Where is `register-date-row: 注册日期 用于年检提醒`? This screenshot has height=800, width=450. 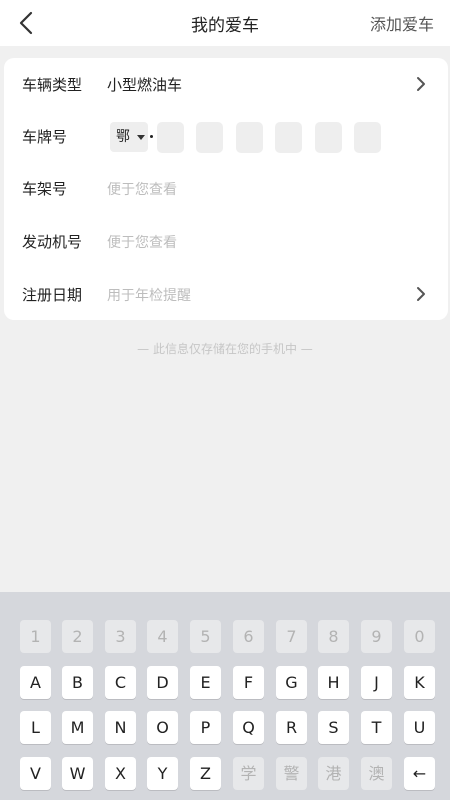 register-date-row: 注册日期 用于年检提醒 is located at coordinates (226, 294).